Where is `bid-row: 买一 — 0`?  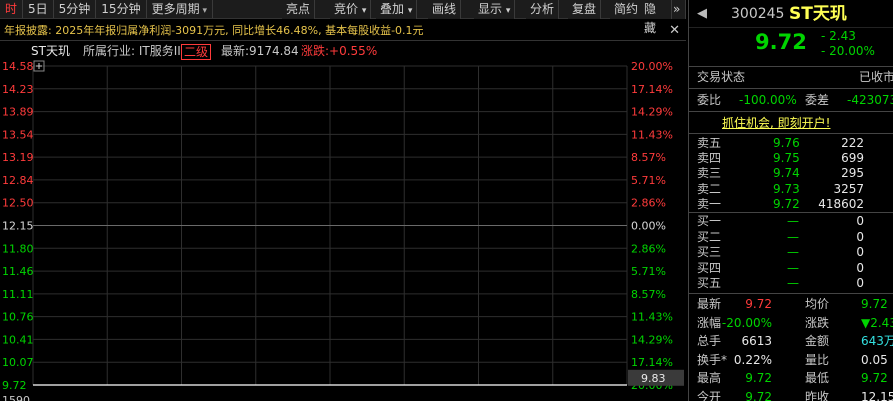 bid-row: 买一 — 0 is located at coordinates (791, 221).